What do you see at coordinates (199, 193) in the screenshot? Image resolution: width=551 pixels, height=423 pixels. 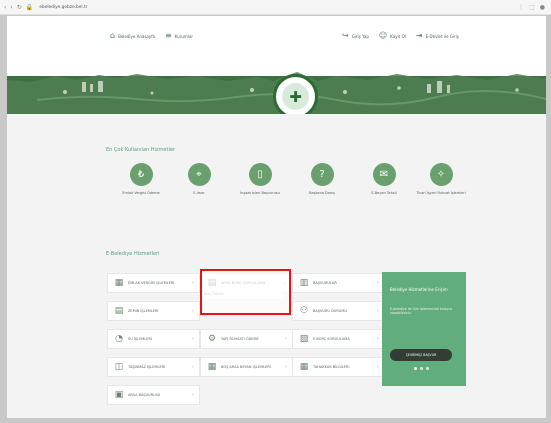 I see `service-label: E-İmar` at bounding box center [199, 193].